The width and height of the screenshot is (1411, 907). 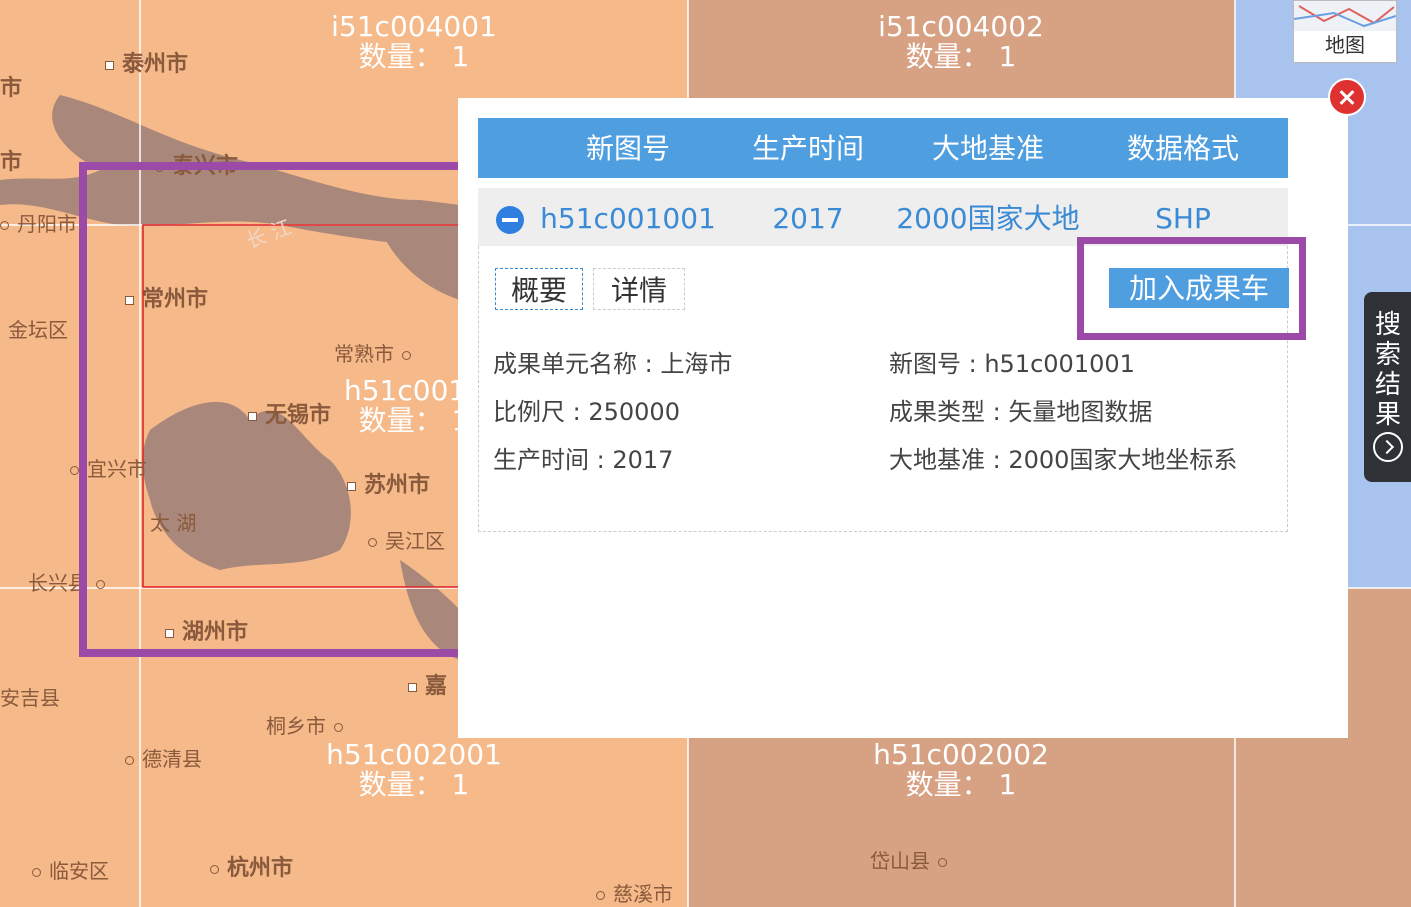 What do you see at coordinates (1191, 288) in the screenshot?
I see `button-highlight` at bounding box center [1191, 288].